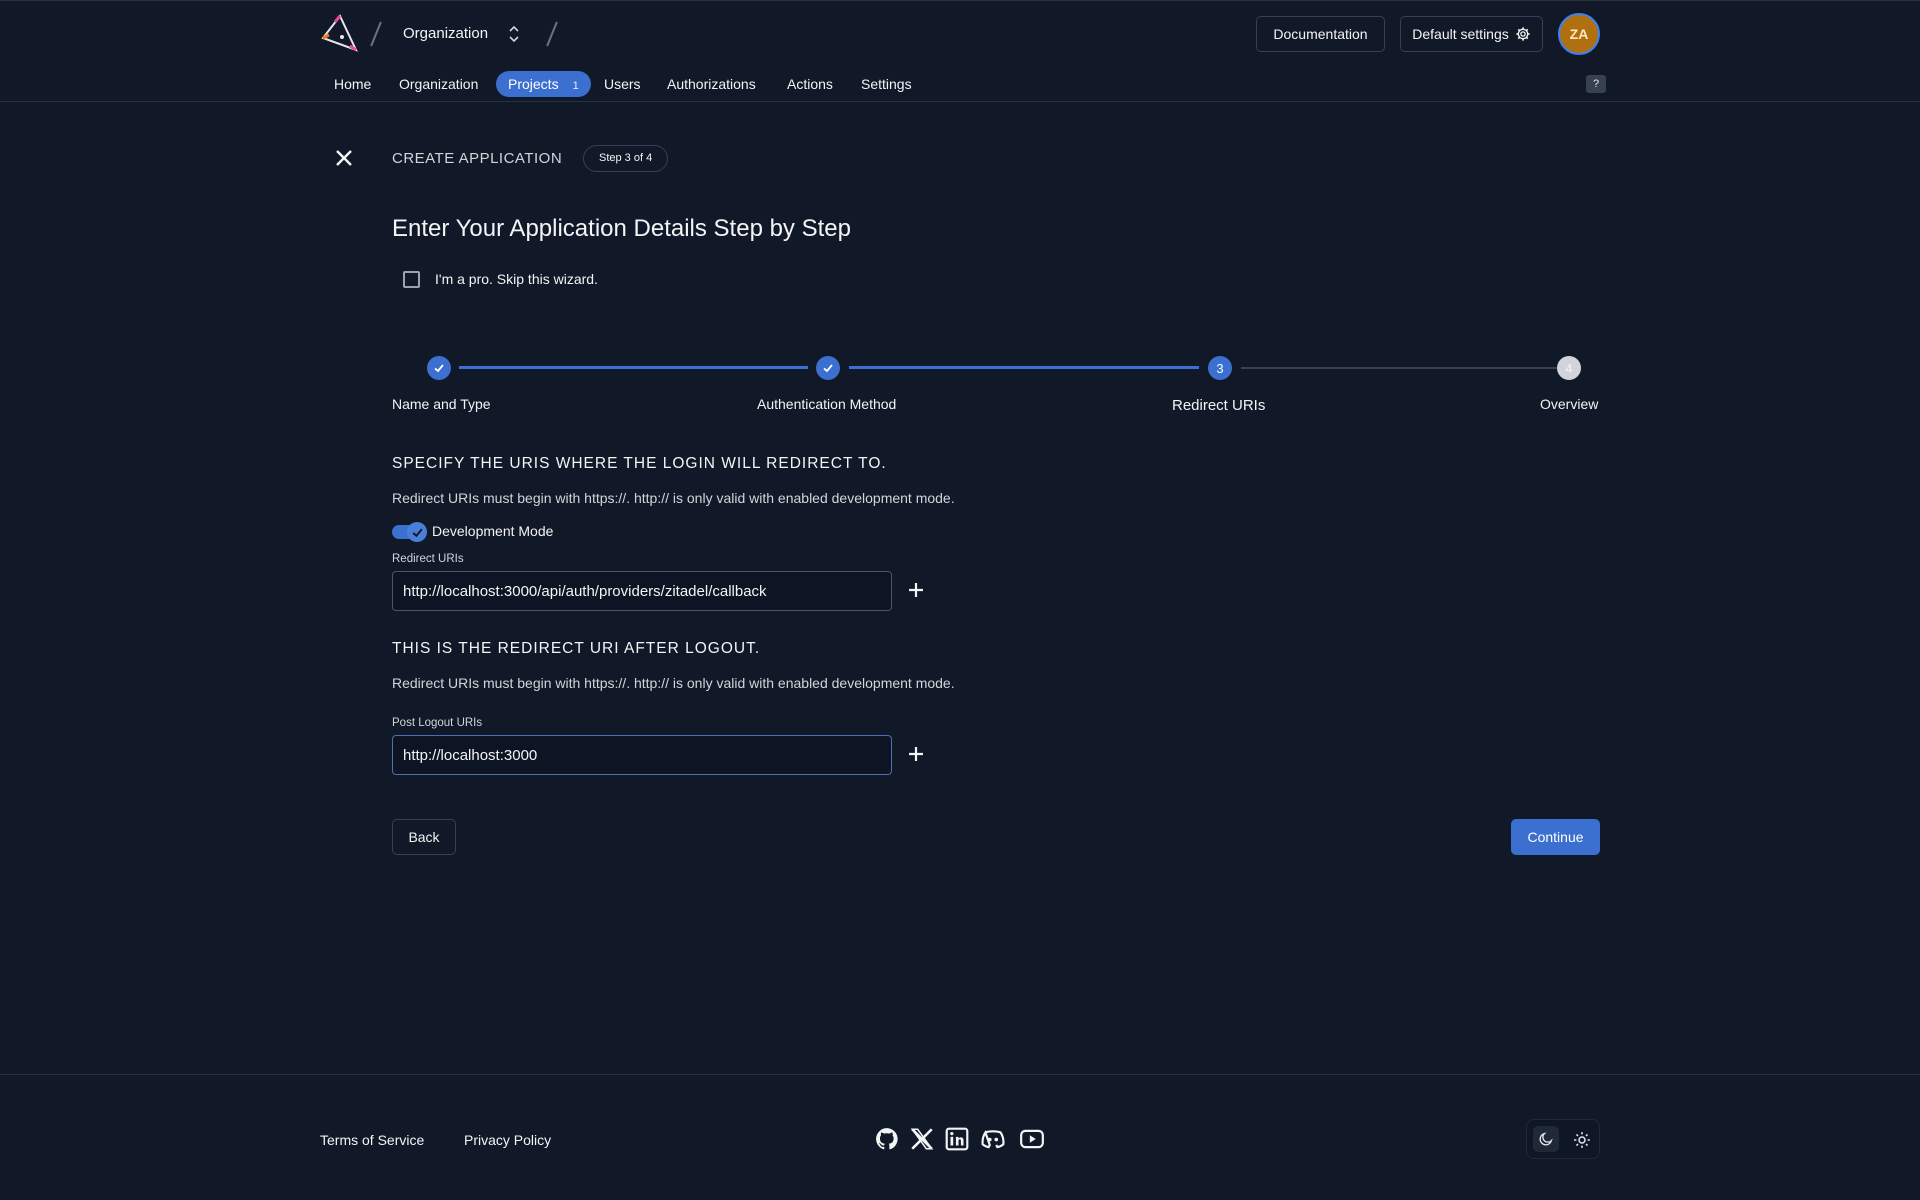 The image size is (1920, 1200). What do you see at coordinates (344, 158) in the screenshot?
I see `close-icon` at bounding box center [344, 158].